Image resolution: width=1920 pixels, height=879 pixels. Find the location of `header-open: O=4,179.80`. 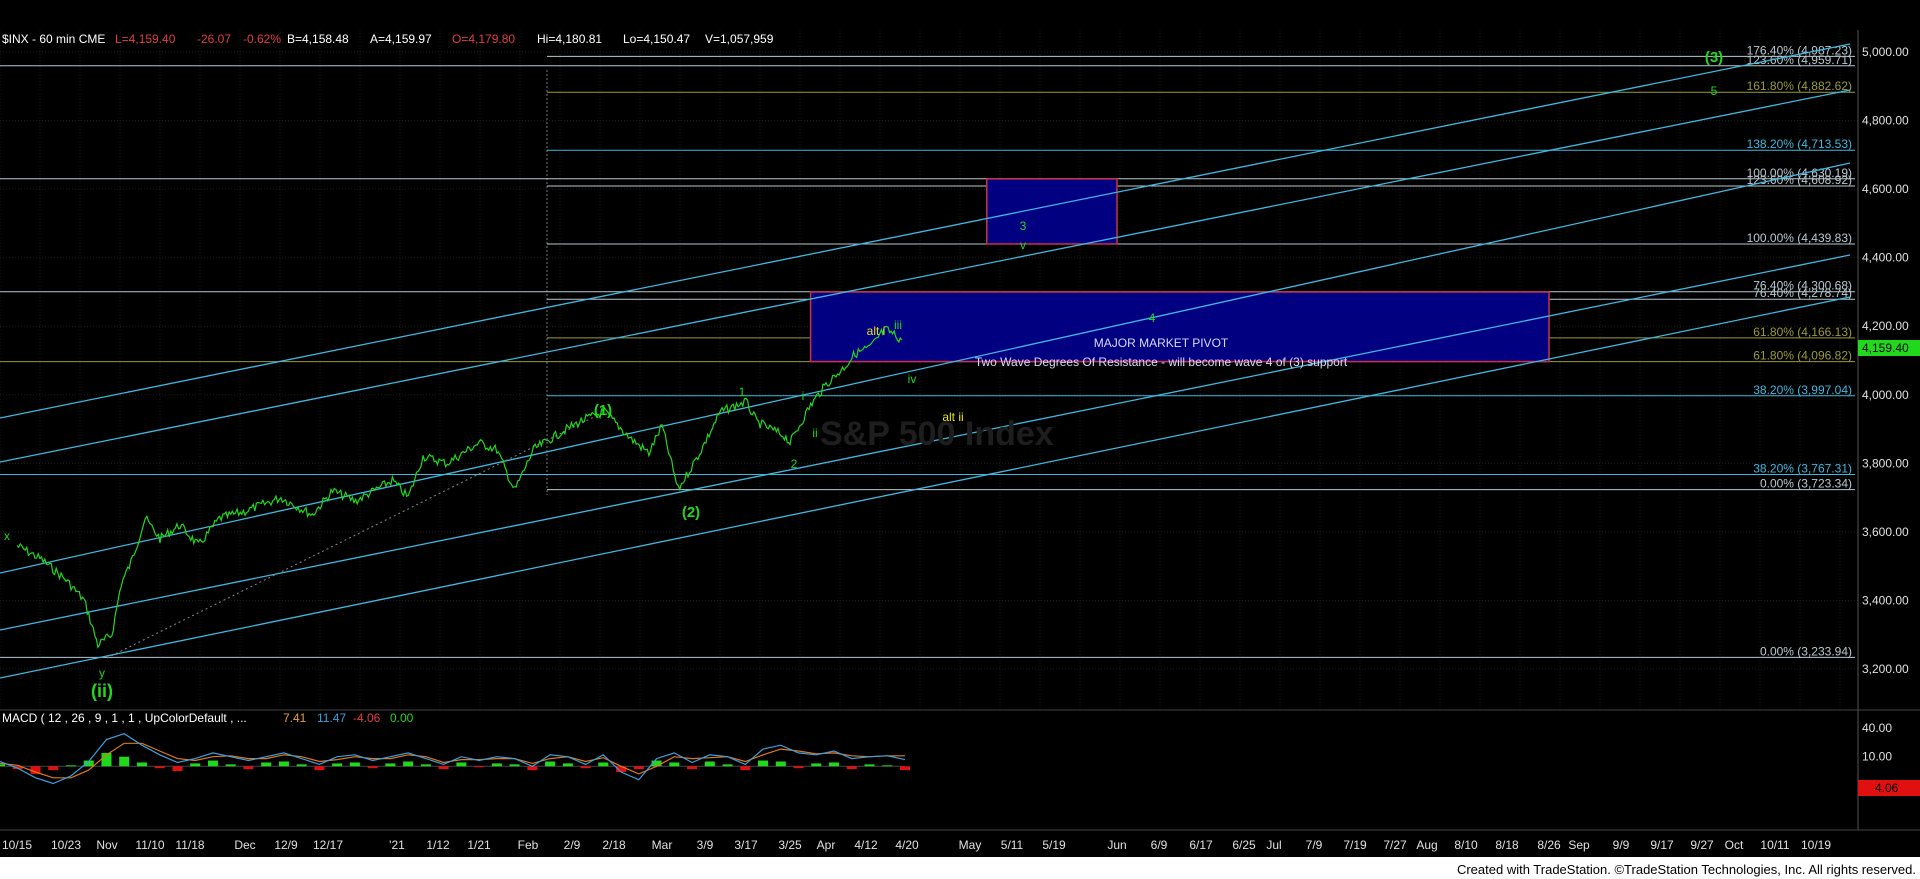

header-open: O=4,179.80 is located at coordinates (483, 39).